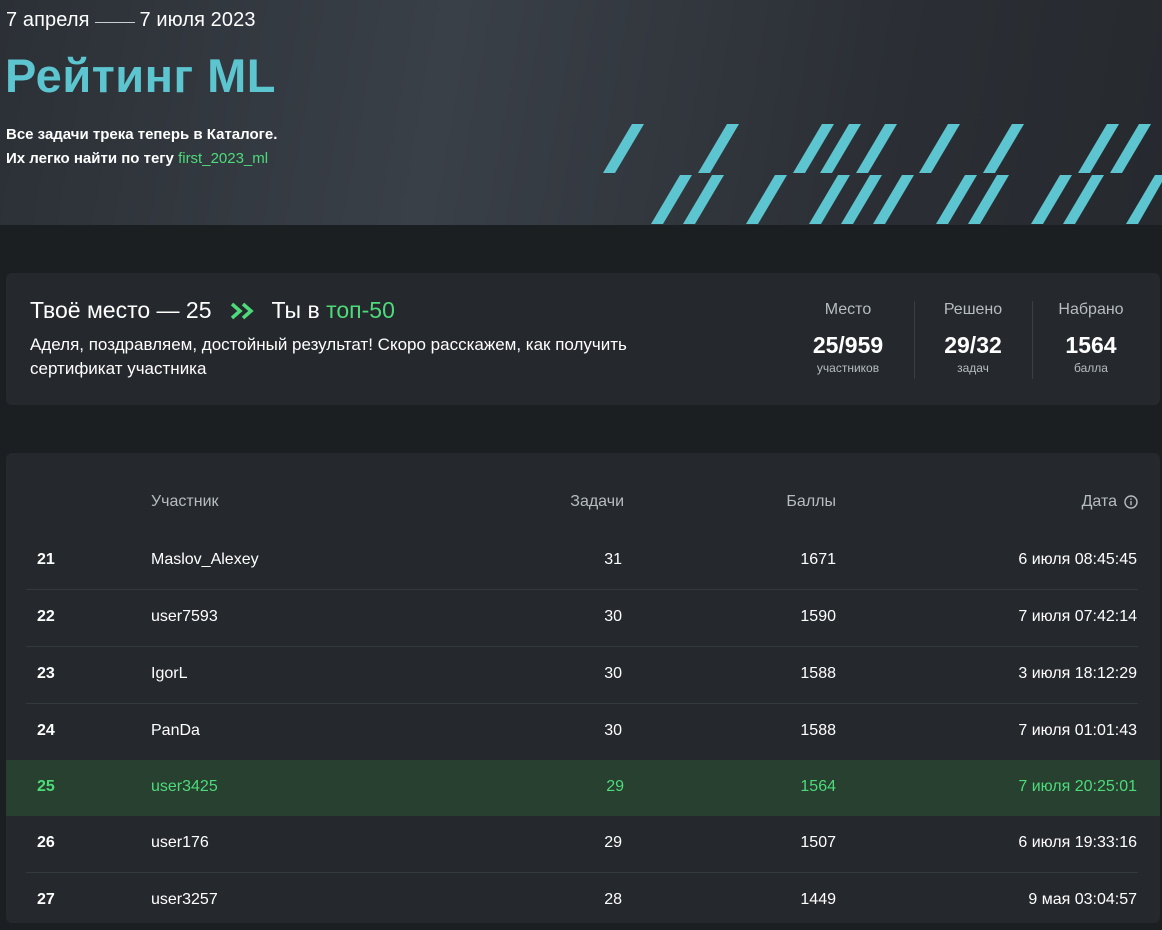 The width and height of the screenshot is (1162, 930). Describe the element at coordinates (818, 559) in the screenshot. I see `row-score: 1671` at that location.